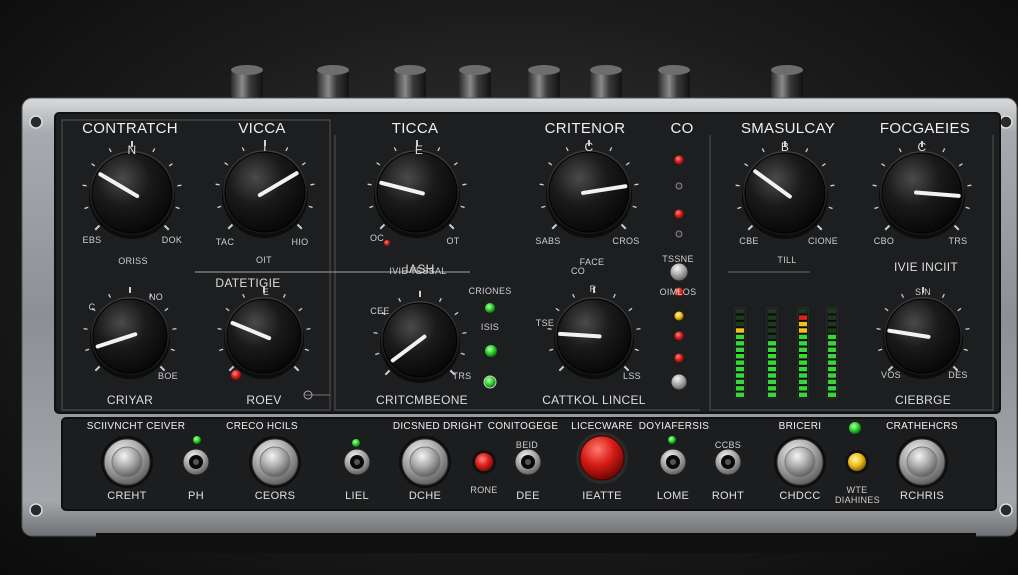  Describe the element at coordinates (438, 426) in the screenshot. I see `group-title: DICSNED DRIGHT` at that location.